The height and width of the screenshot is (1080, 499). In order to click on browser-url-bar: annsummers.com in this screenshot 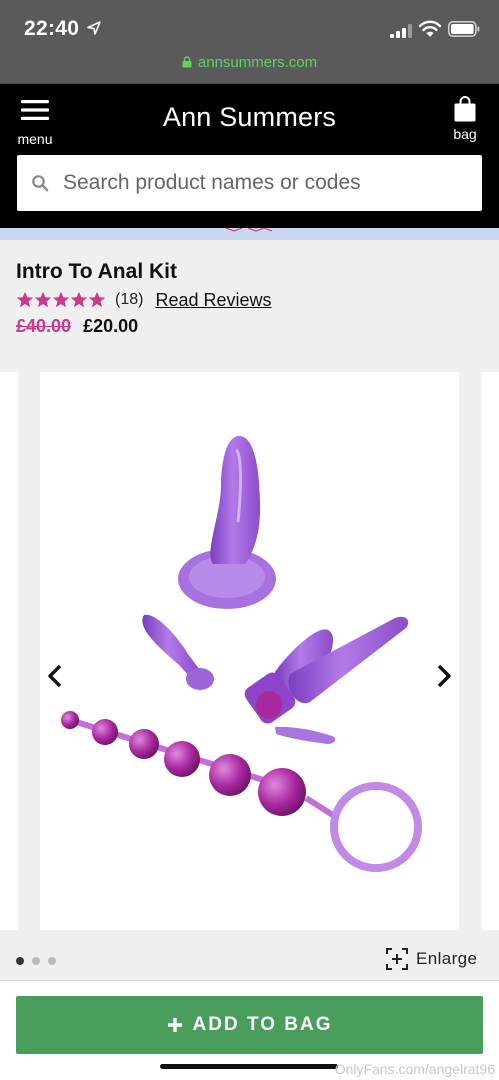, I will do `click(249, 66)`.